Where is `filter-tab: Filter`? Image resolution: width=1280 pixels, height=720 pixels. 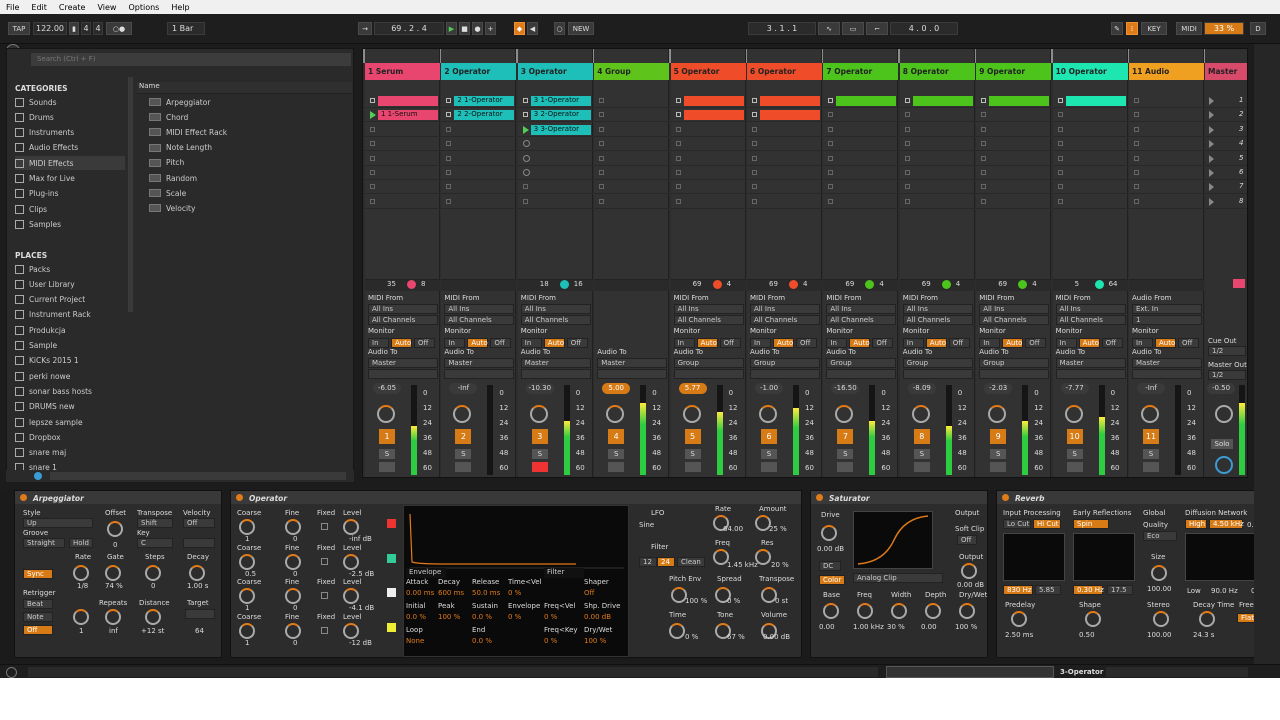
filter-tab: Filter is located at coordinates (564, 573).